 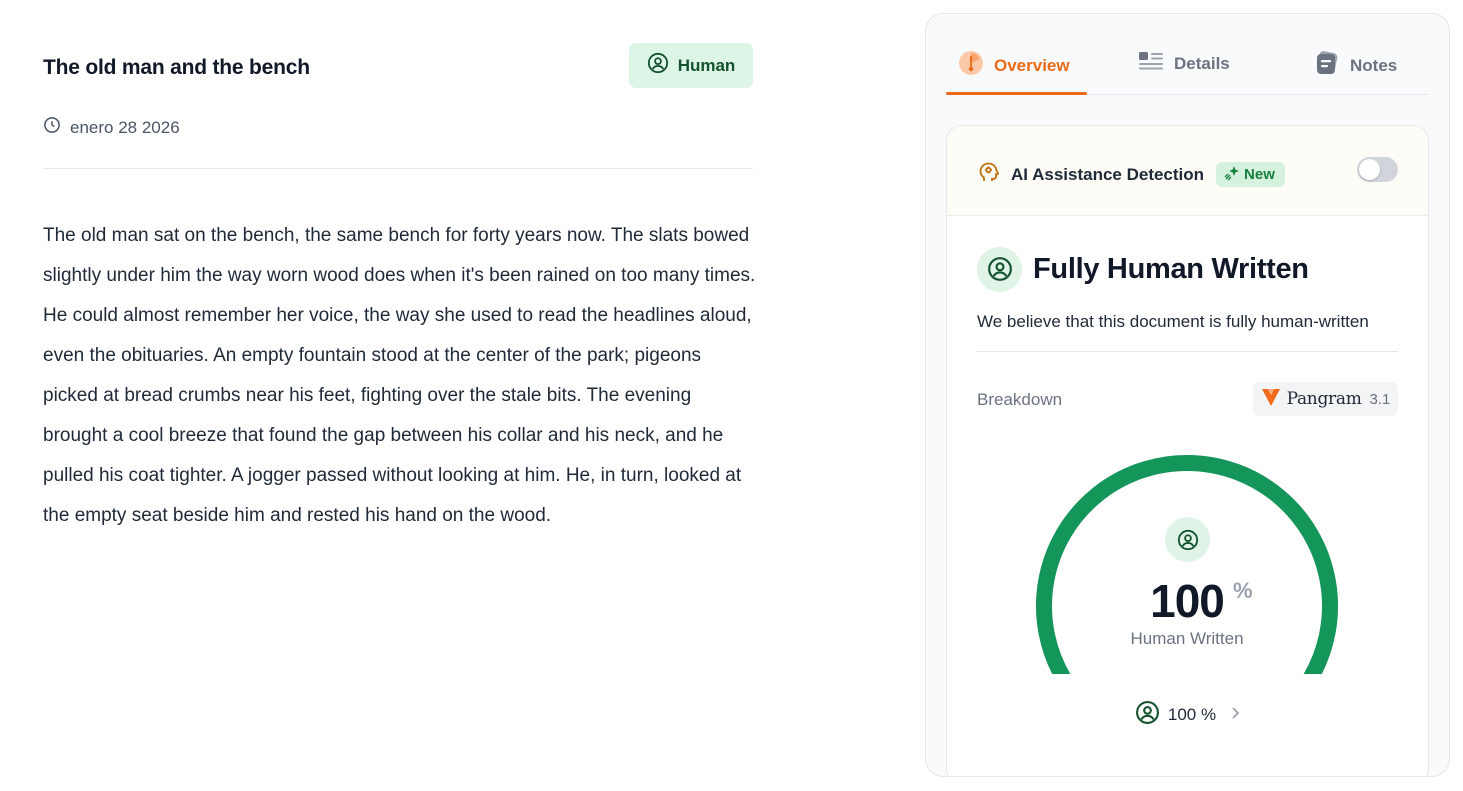 What do you see at coordinates (125, 127) in the screenshot?
I see `date-text: enero 28 2026` at bounding box center [125, 127].